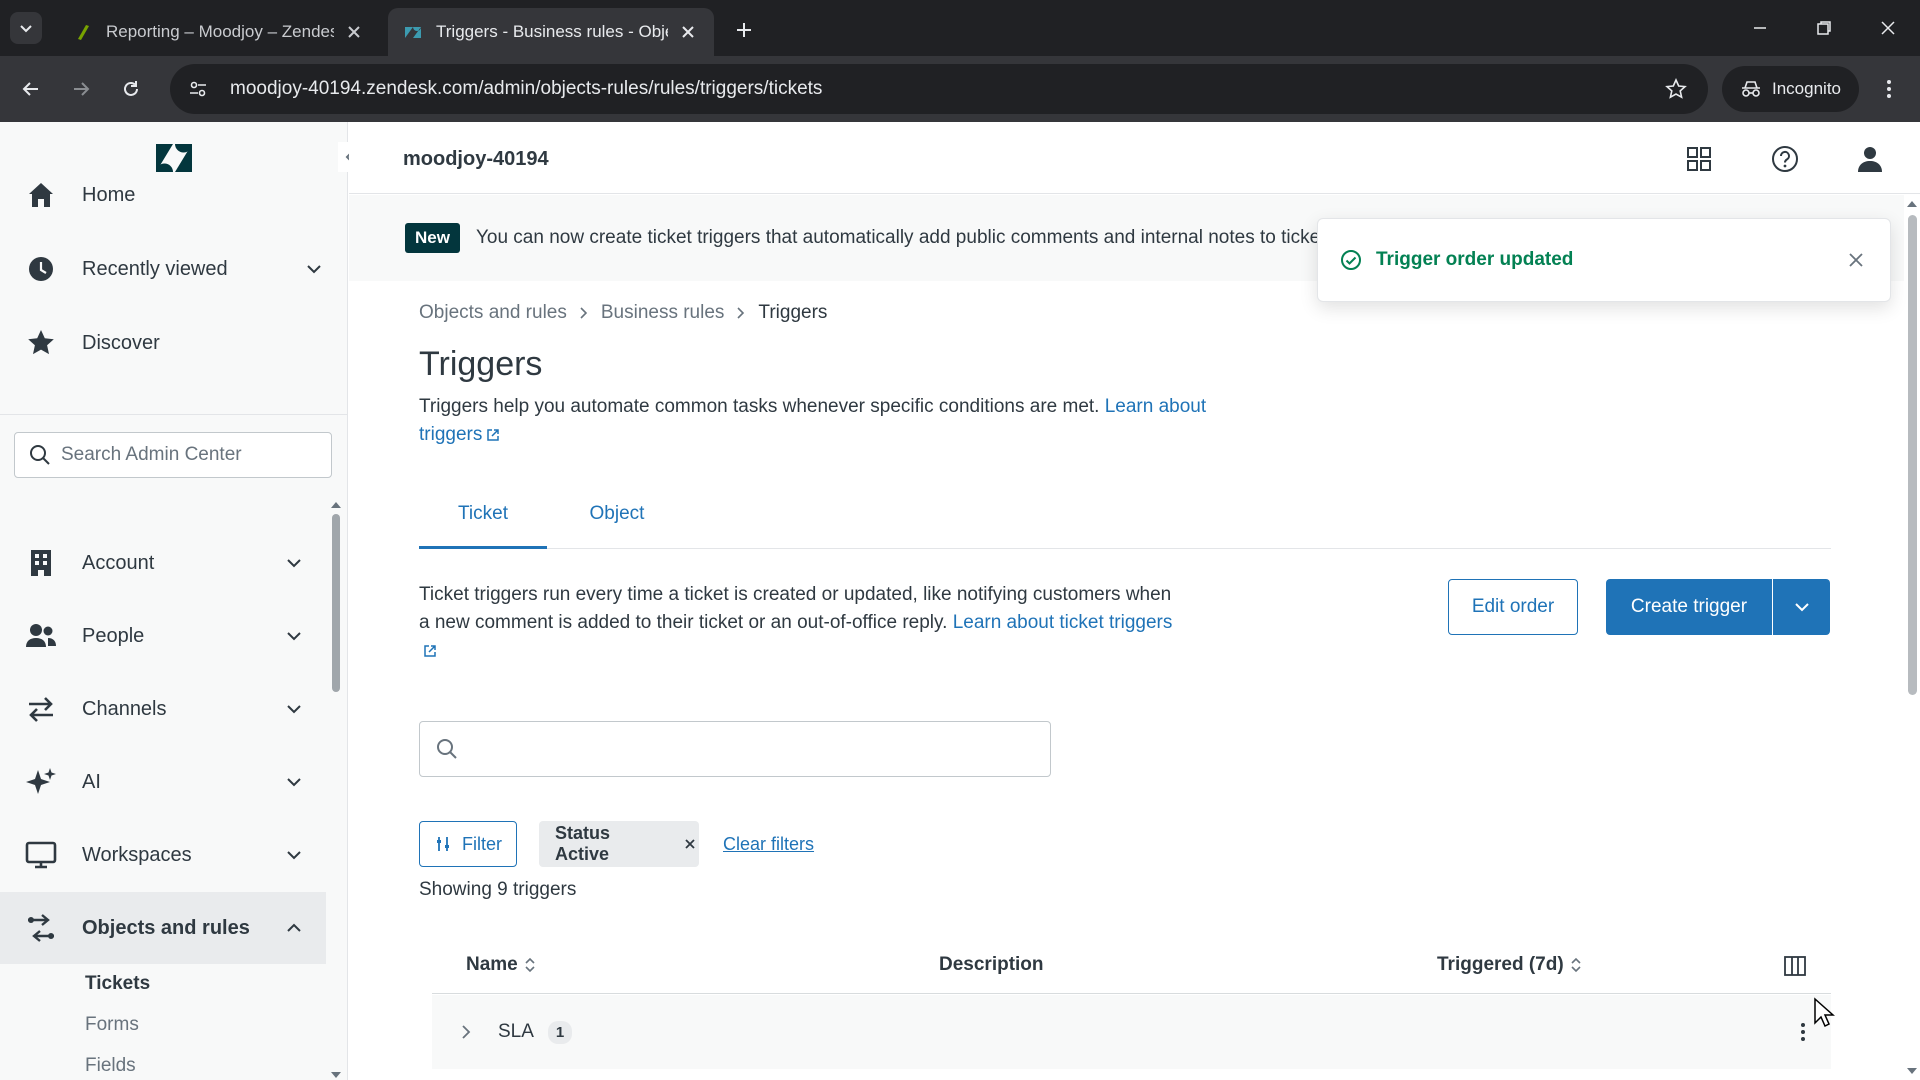  I want to click on admin-search-field, so click(173, 455).